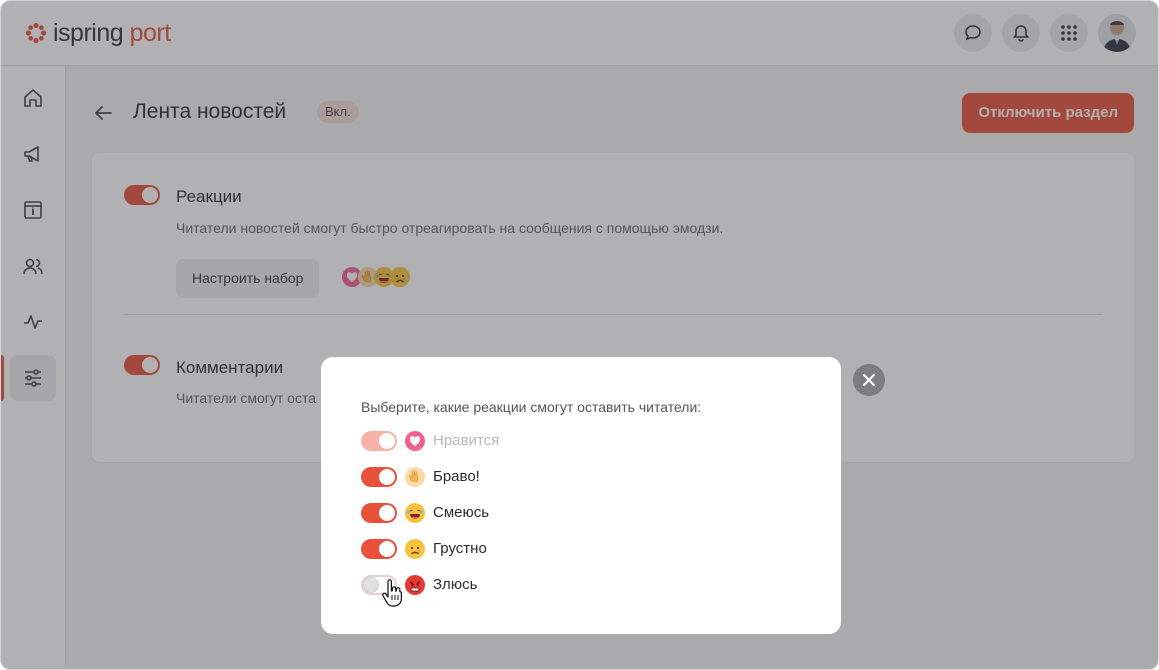 The height and width of the screenshot is (670, 1159). I want to click on reaction-label: Злюсь, so click(455, 584).